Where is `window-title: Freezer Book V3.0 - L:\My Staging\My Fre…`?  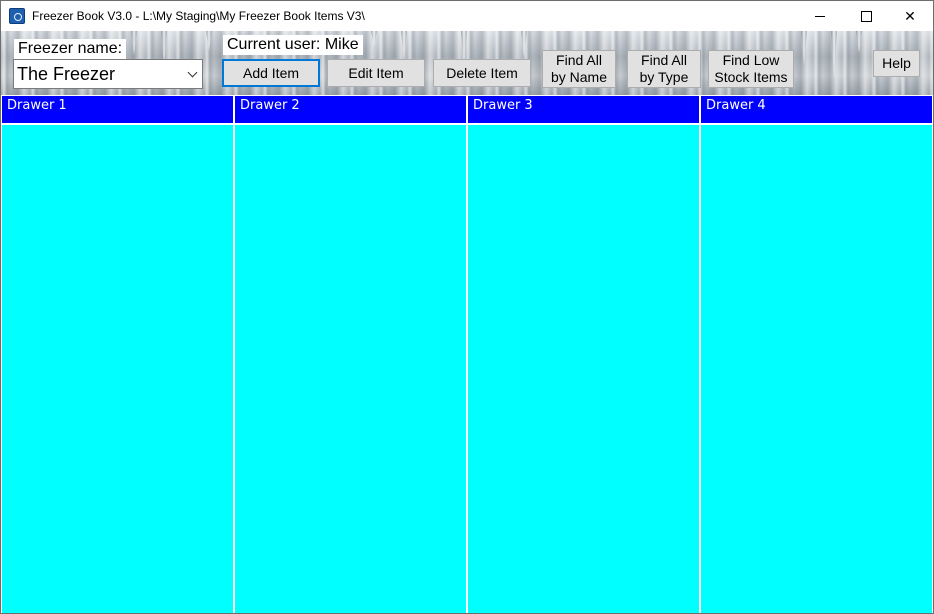 window-title: Freezer Book V3.0 - L:\My Staging\My Fre… is located at coordinates (198, 16).